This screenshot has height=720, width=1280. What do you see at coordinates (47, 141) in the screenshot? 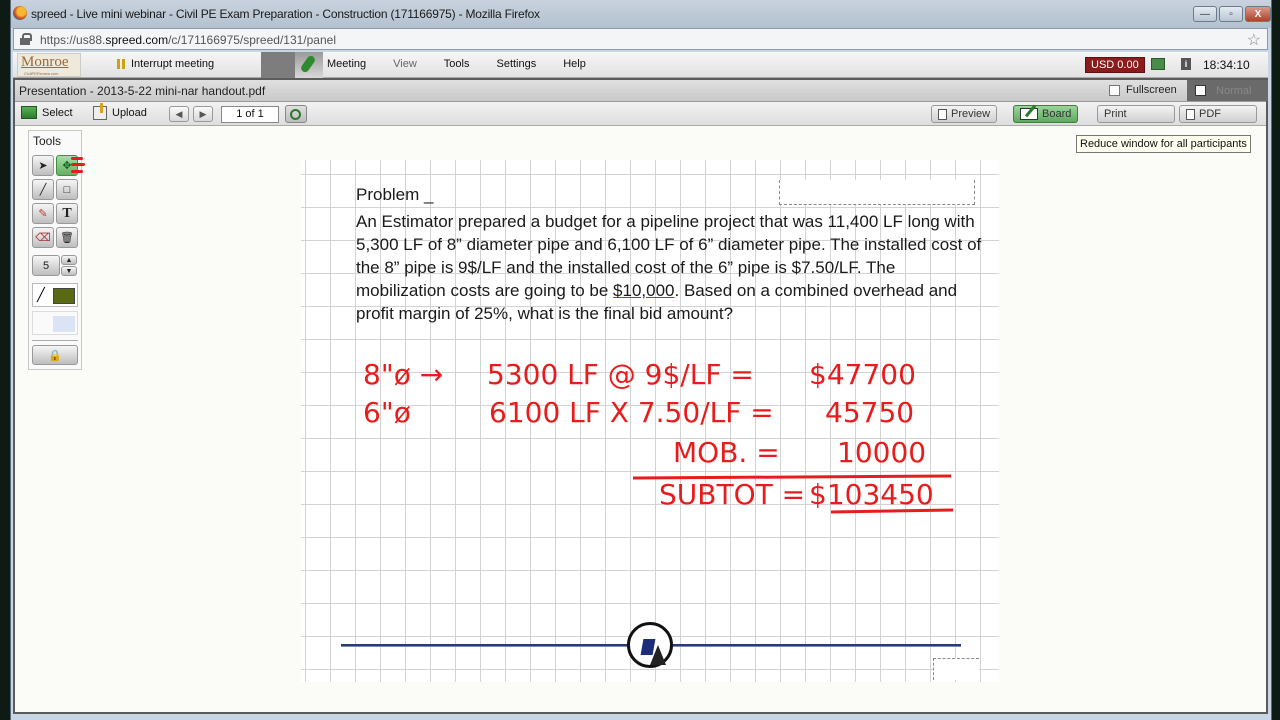
I see `tools-label: Tools` at bounding box center [47, 141].